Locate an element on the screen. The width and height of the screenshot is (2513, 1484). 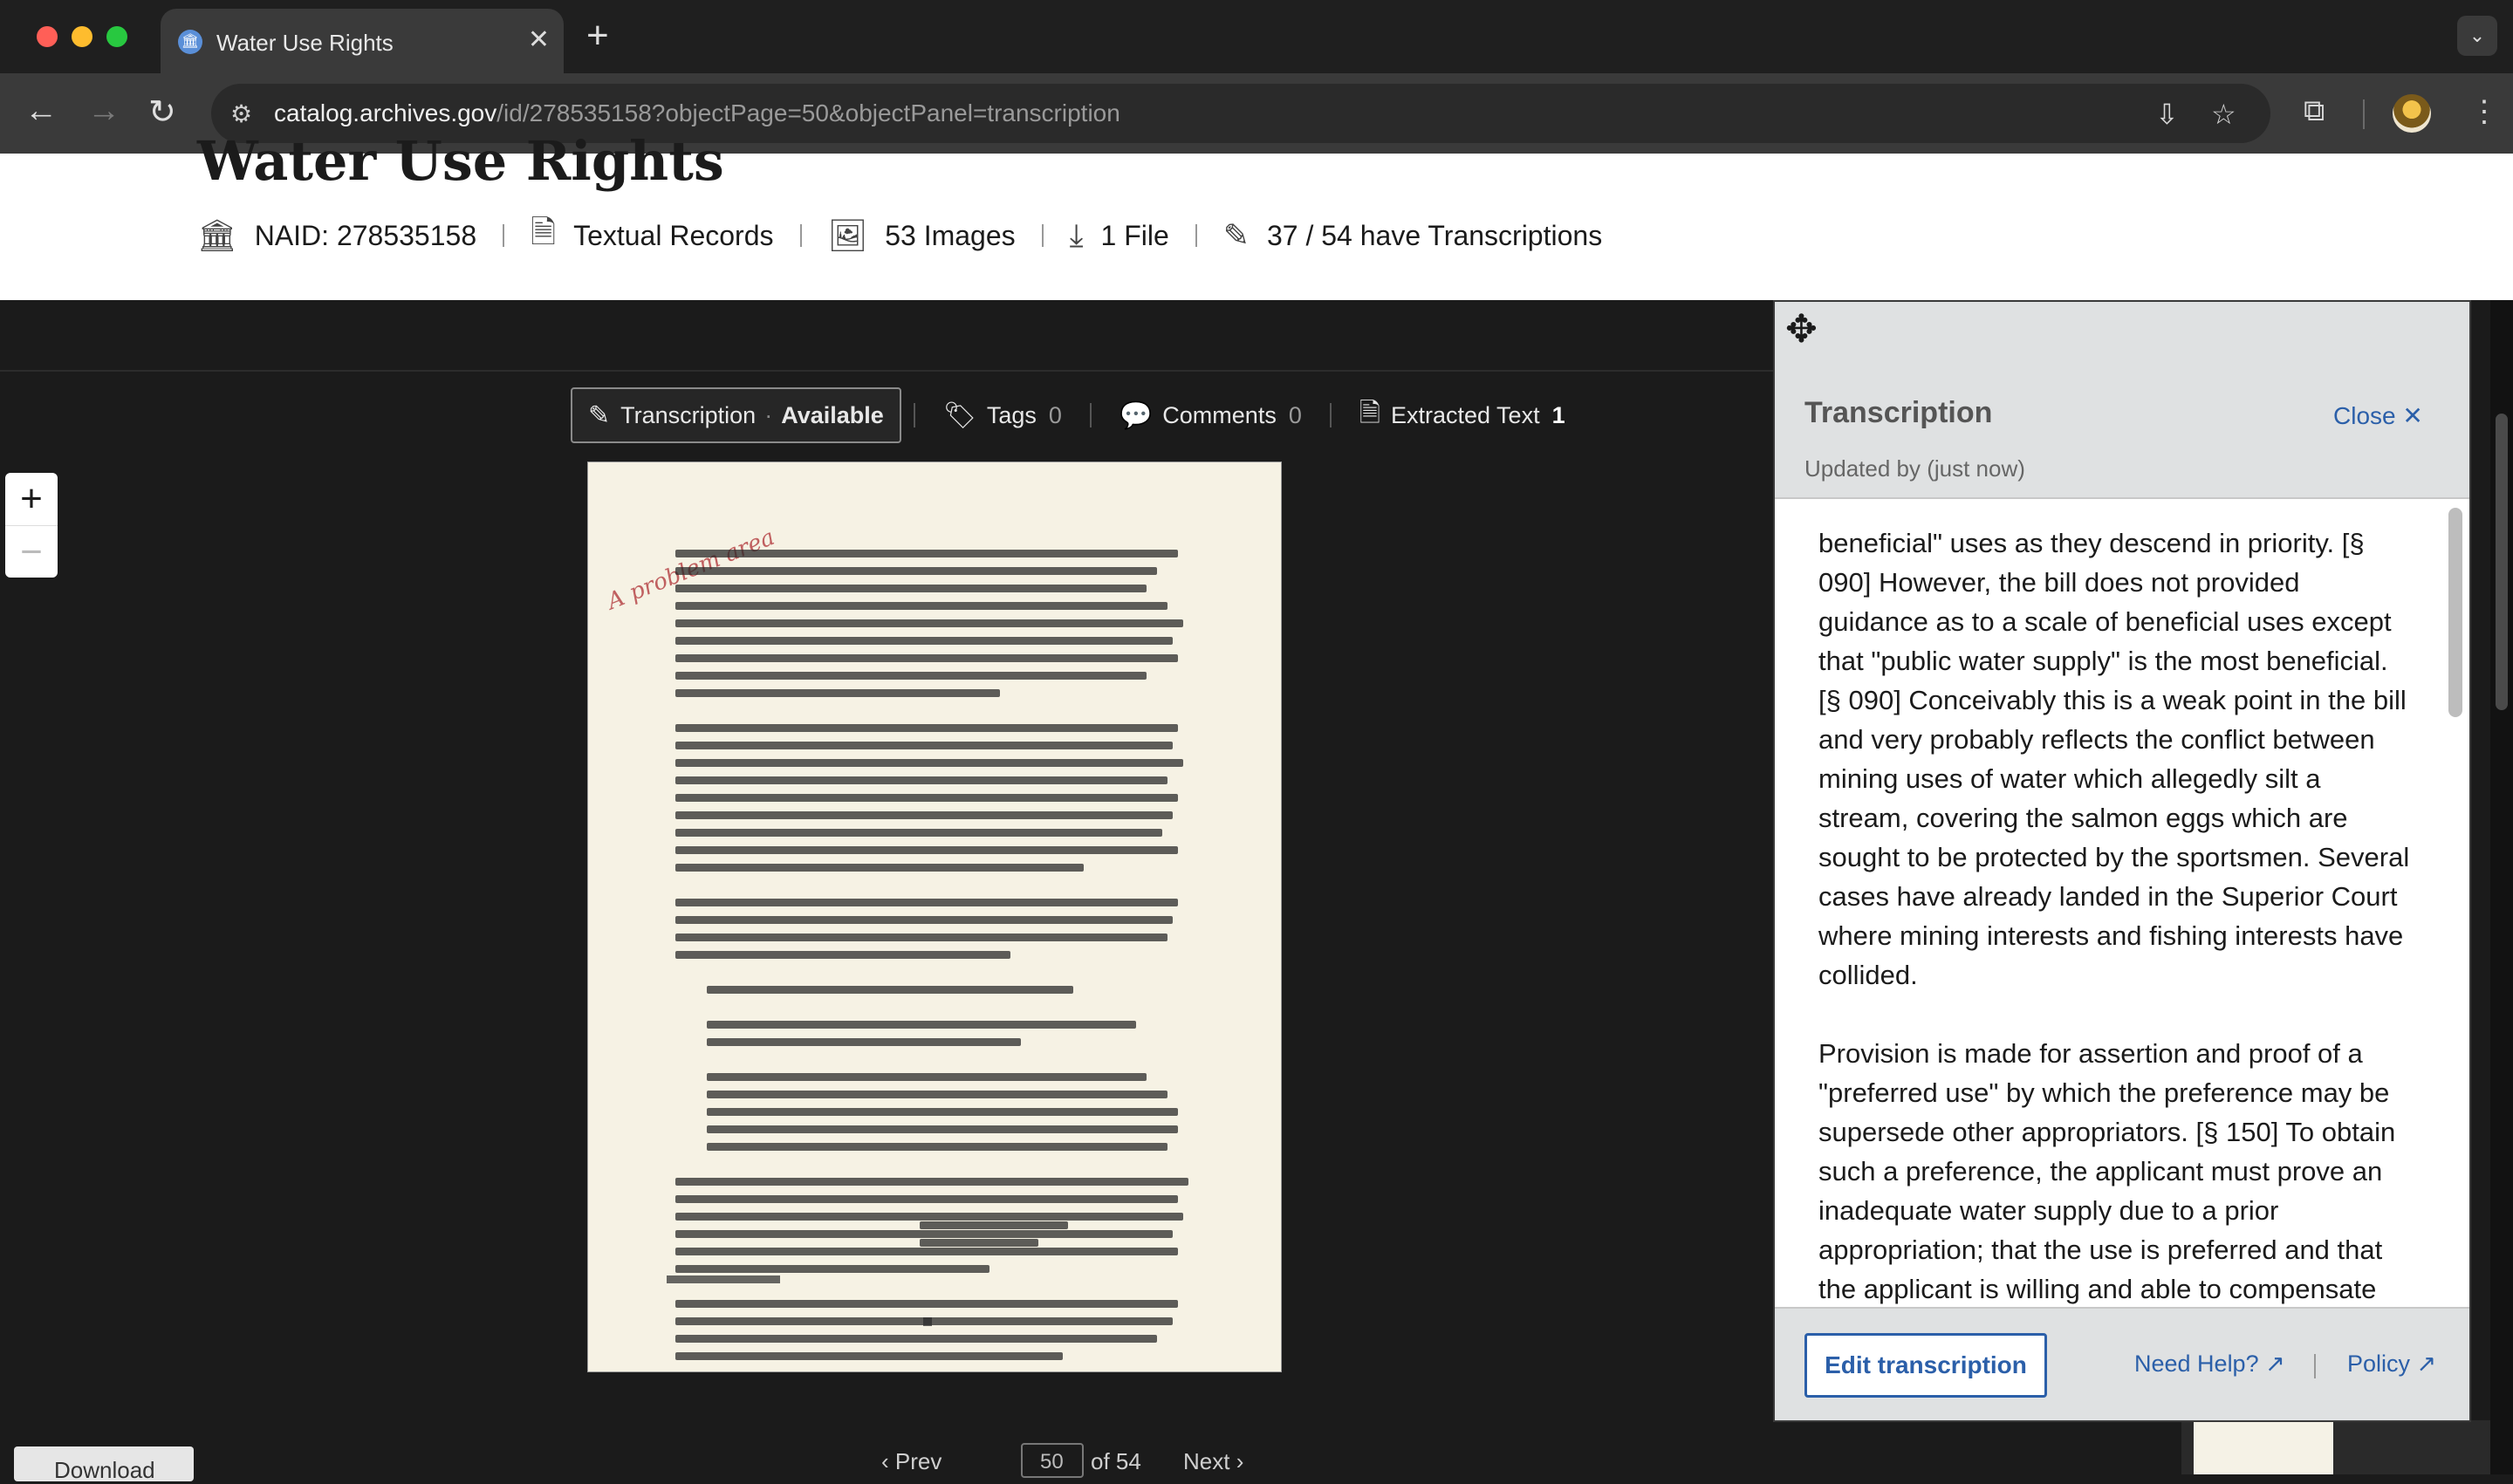
new-tab-icon: + is located at coordinates (597, 36).